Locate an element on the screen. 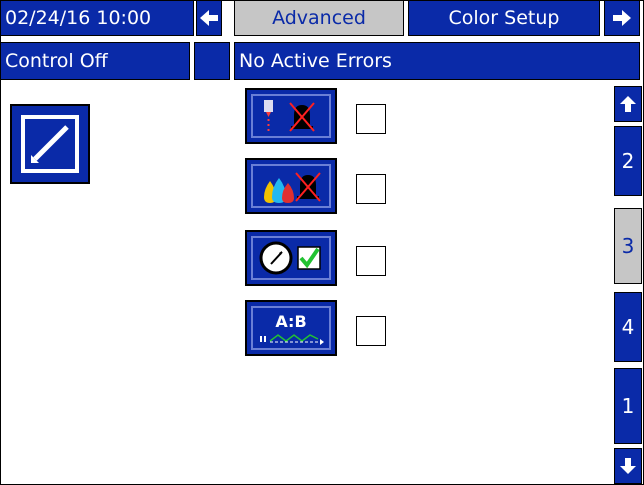  error-status: No Active Errors is located at coordinates (437, 61).